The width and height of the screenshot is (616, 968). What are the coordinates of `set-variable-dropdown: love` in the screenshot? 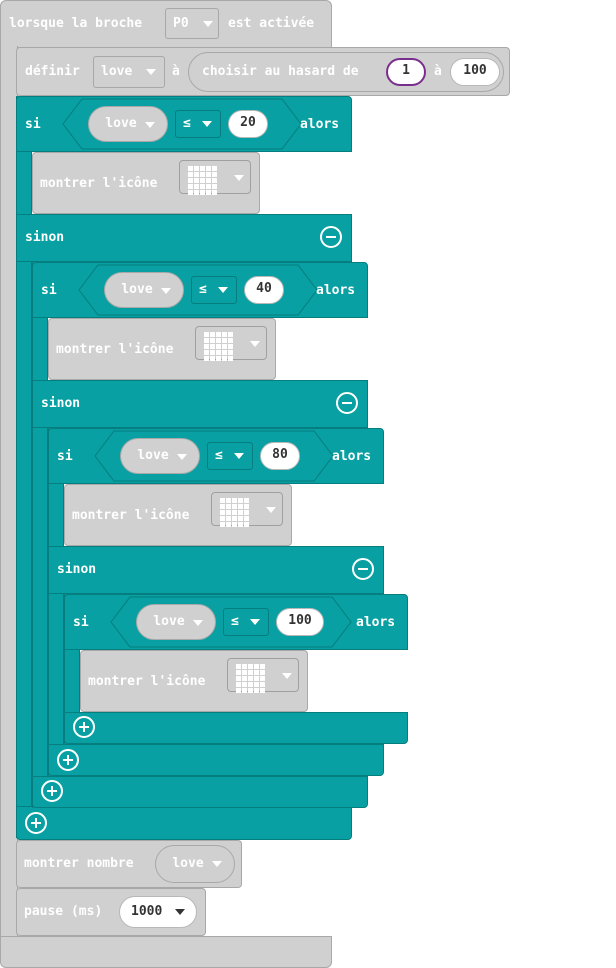 It's located at (129, 72).